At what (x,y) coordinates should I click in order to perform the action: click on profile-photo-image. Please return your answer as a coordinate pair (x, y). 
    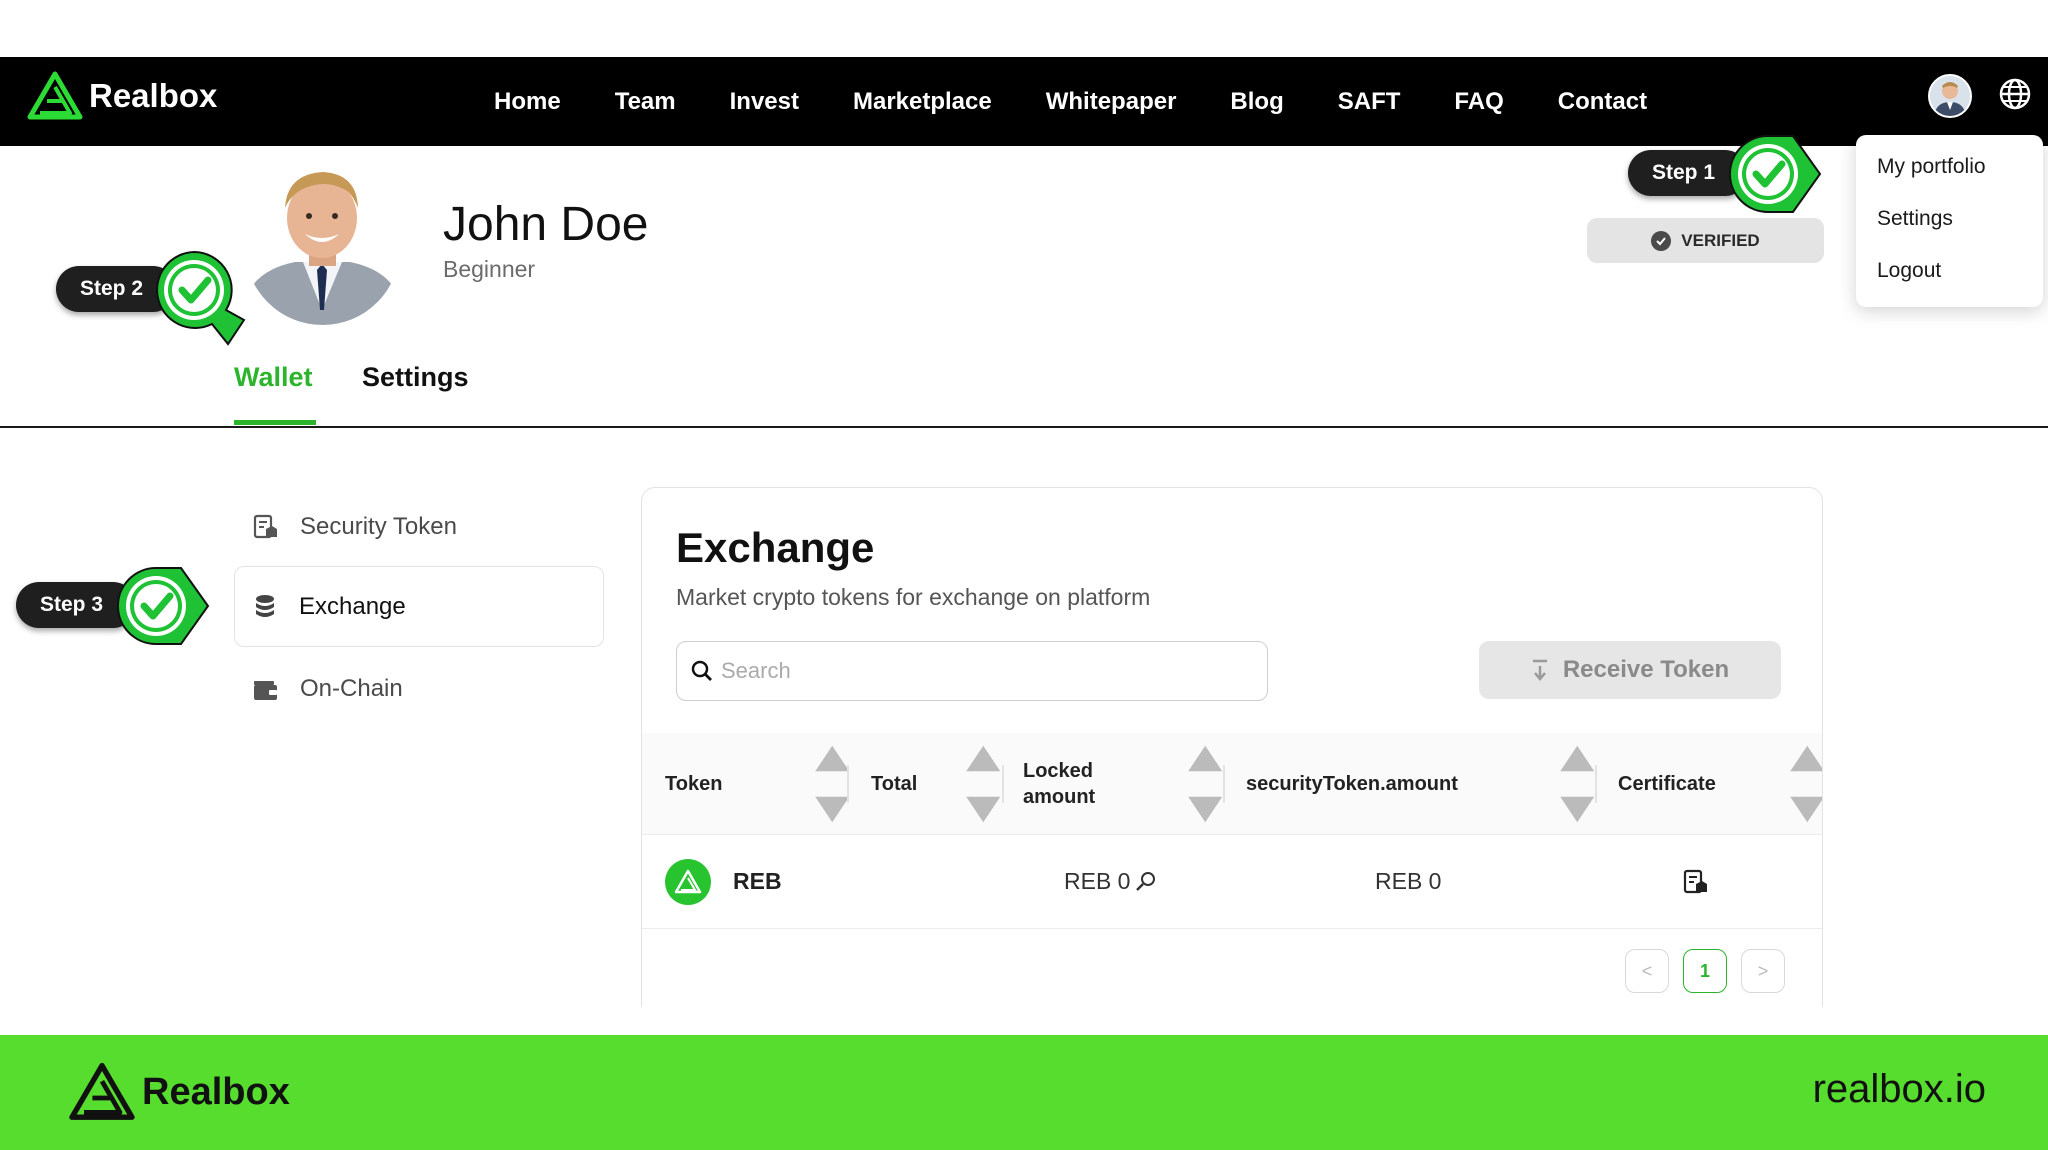
    Looking at the image, I should click on (322, 242).